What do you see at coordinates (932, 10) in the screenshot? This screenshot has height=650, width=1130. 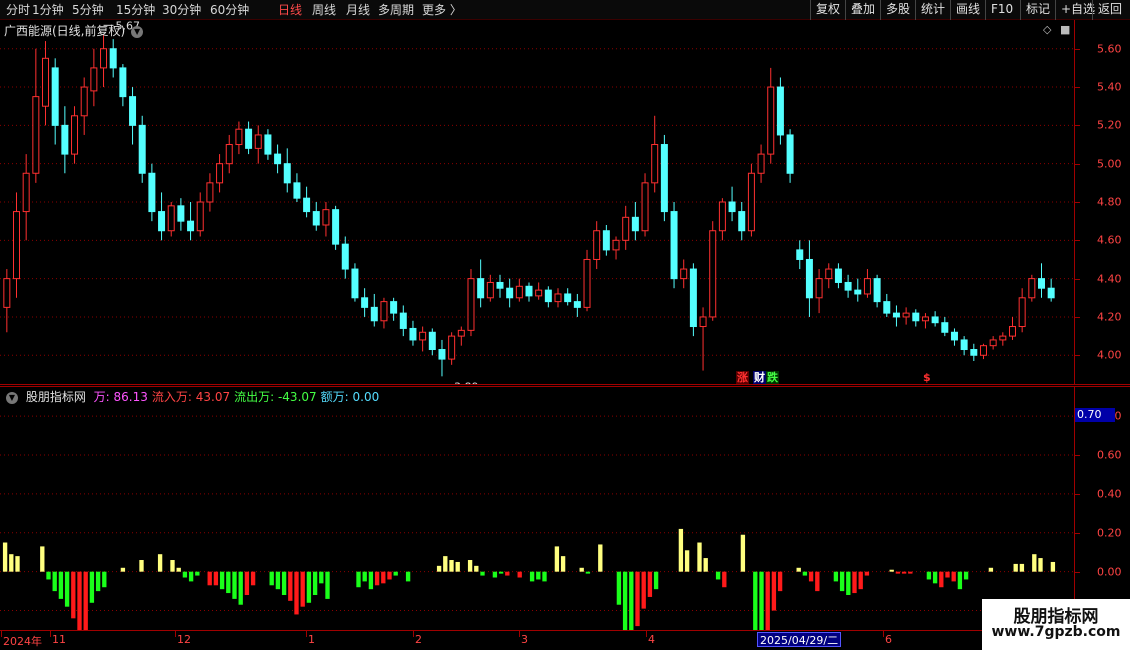 I see `toolbar-button: 统计` at bounding box center [932, 10].